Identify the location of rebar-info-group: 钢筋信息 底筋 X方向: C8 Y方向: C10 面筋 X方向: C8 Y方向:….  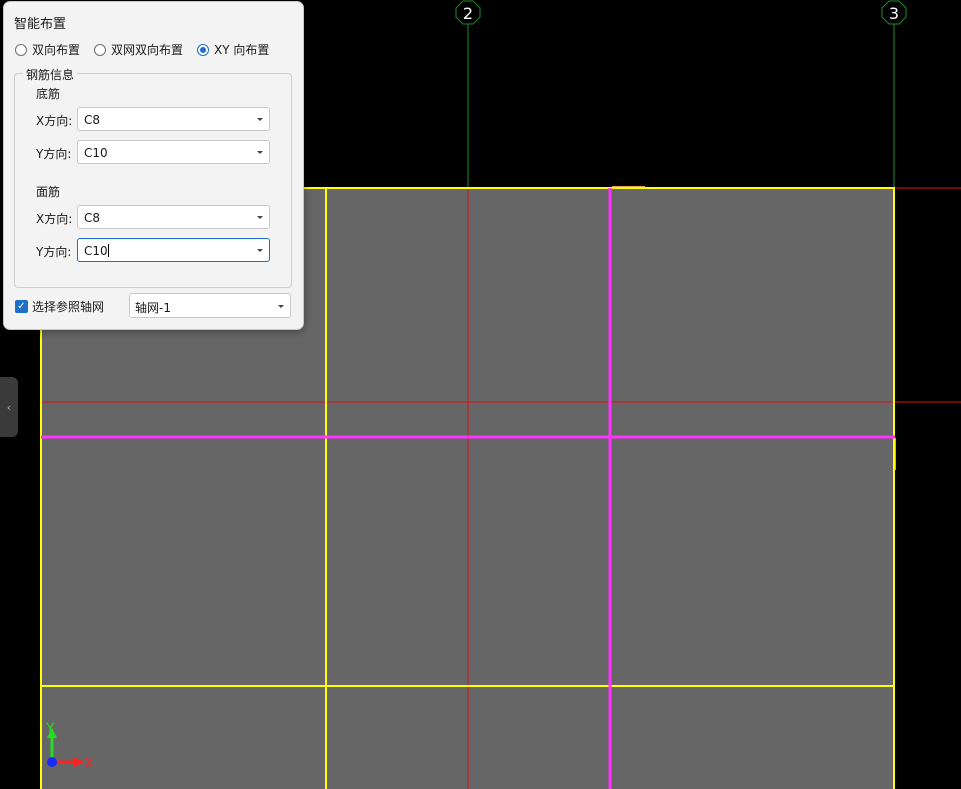
(153, 177).